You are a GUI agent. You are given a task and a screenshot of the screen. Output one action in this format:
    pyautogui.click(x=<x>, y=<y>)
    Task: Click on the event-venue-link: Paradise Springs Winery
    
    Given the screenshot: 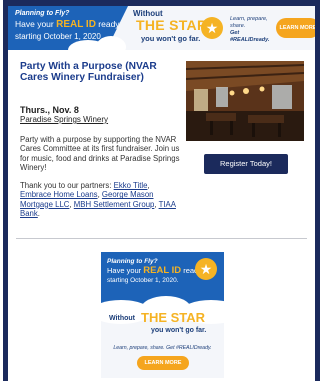 What is the action you would take?
    pyautogui.click(x=64, y=119)
    